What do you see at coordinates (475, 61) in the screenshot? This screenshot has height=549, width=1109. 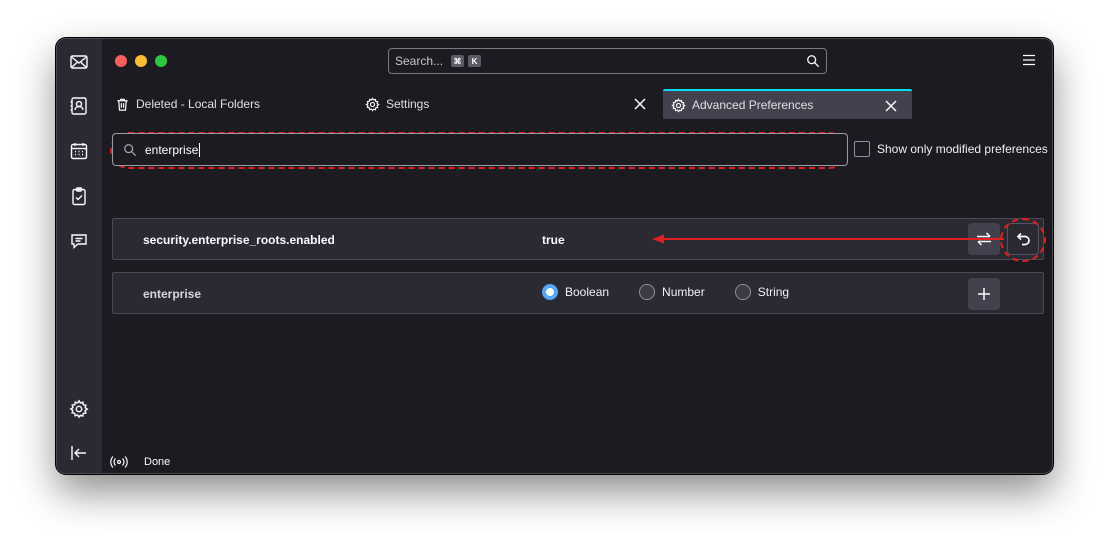 I see `shortcut-k-key: K` at bounding box center [475, 61].